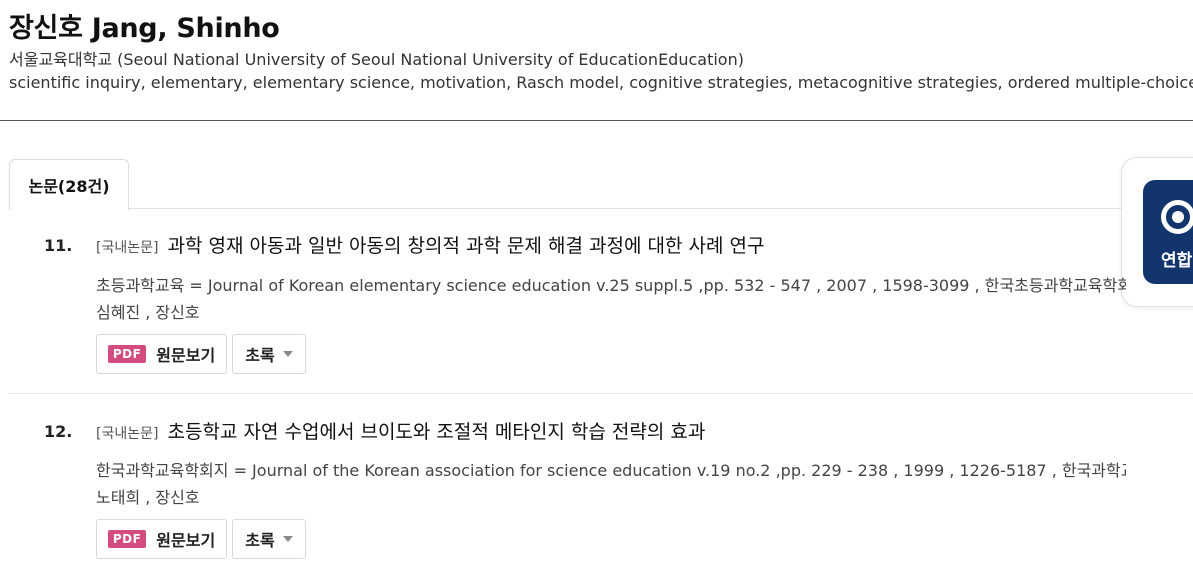 The image size is (1193, 577). I want to click on app-ring-icon, so click(1177, 217).